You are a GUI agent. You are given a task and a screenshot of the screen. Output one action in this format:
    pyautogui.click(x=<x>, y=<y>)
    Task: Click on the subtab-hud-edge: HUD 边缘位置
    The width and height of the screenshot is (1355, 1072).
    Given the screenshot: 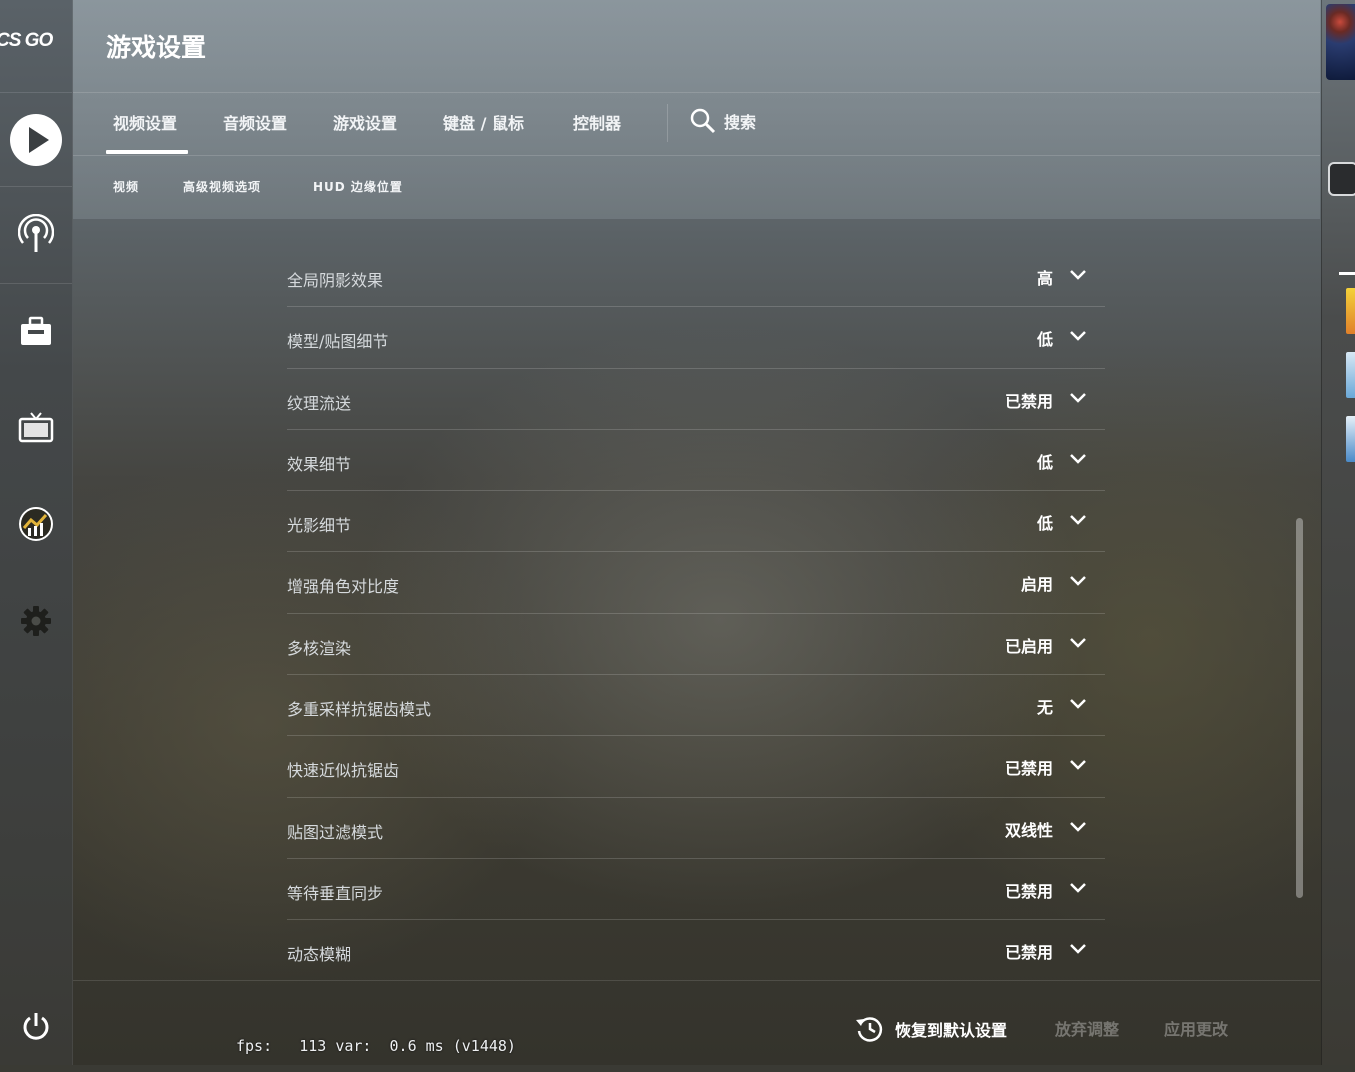 What is the action you would take?
    pyautogui.click(x=358, y=186)
    